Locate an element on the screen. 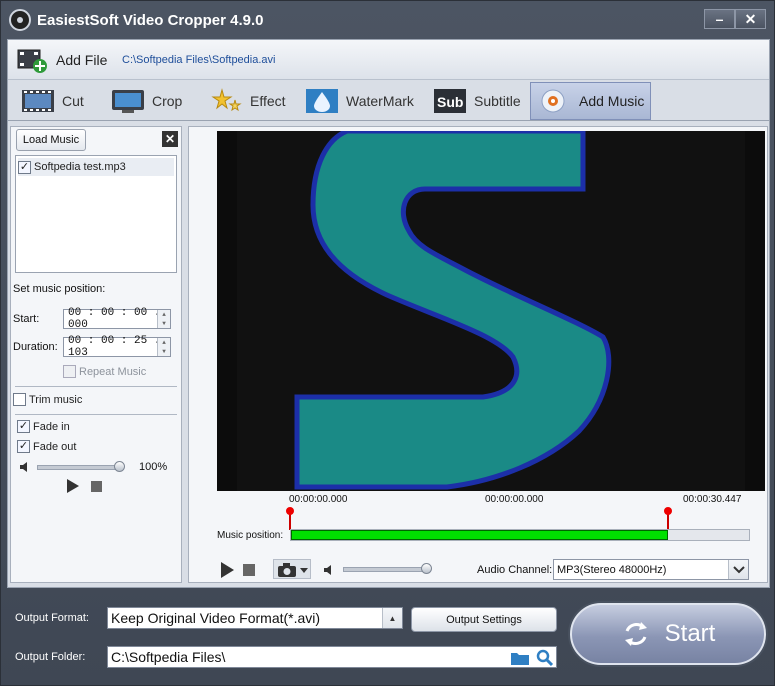  stars-icon is located at coordinates (226, 101).